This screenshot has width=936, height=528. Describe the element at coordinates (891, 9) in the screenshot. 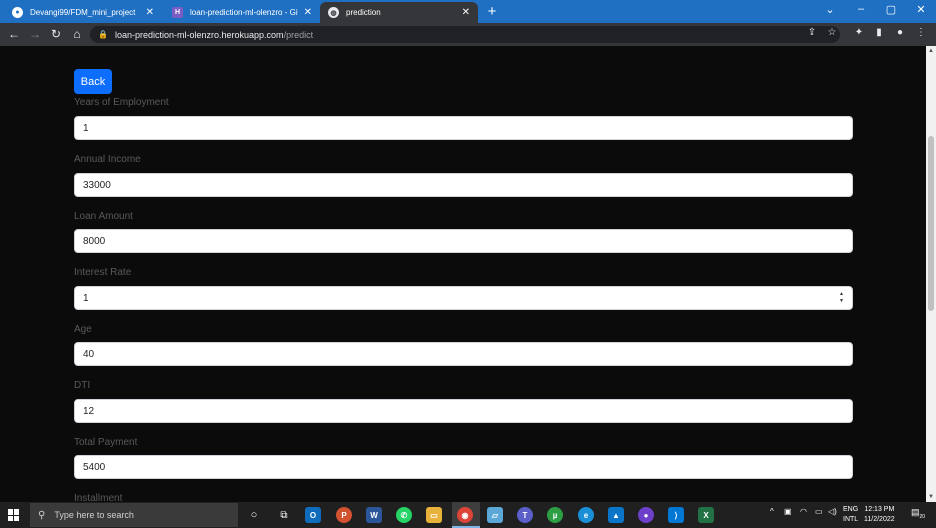

I see `maximize-icon: ▢` at that location.